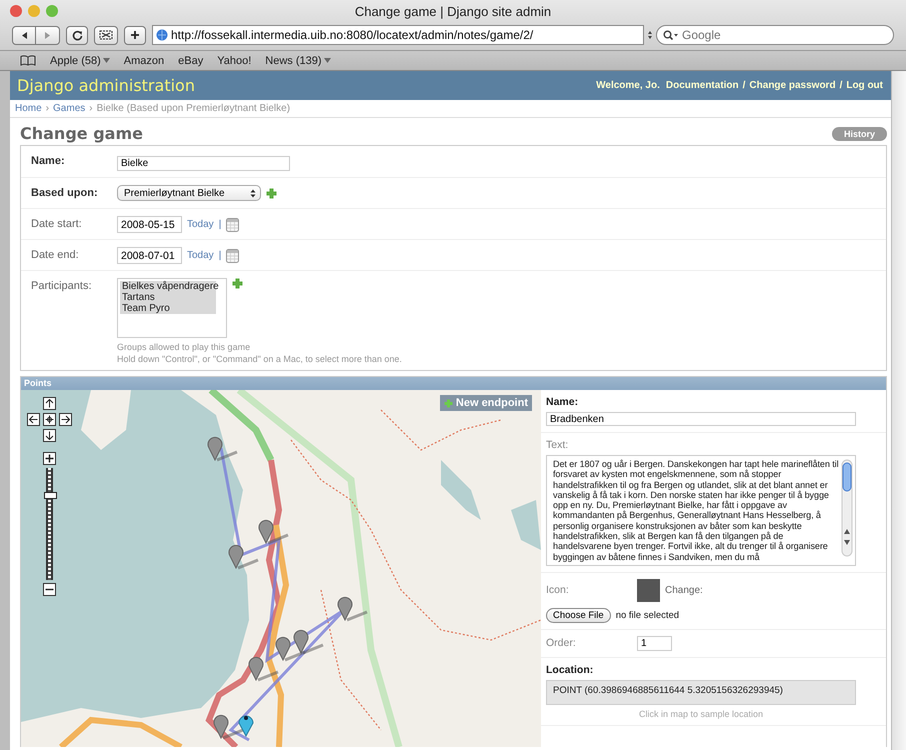 The image size is (906, 750). Describe the element at coordinates (149, 224) in the screenshot. I see `date-field: 2008-05-15` at that location.